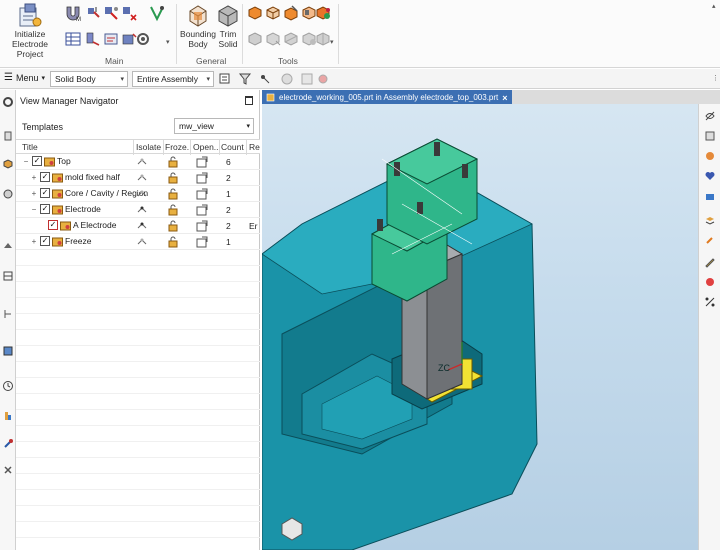 This screenshot has width=720, height=550. I want to click on part-navigator-icon, so click(8, 136).